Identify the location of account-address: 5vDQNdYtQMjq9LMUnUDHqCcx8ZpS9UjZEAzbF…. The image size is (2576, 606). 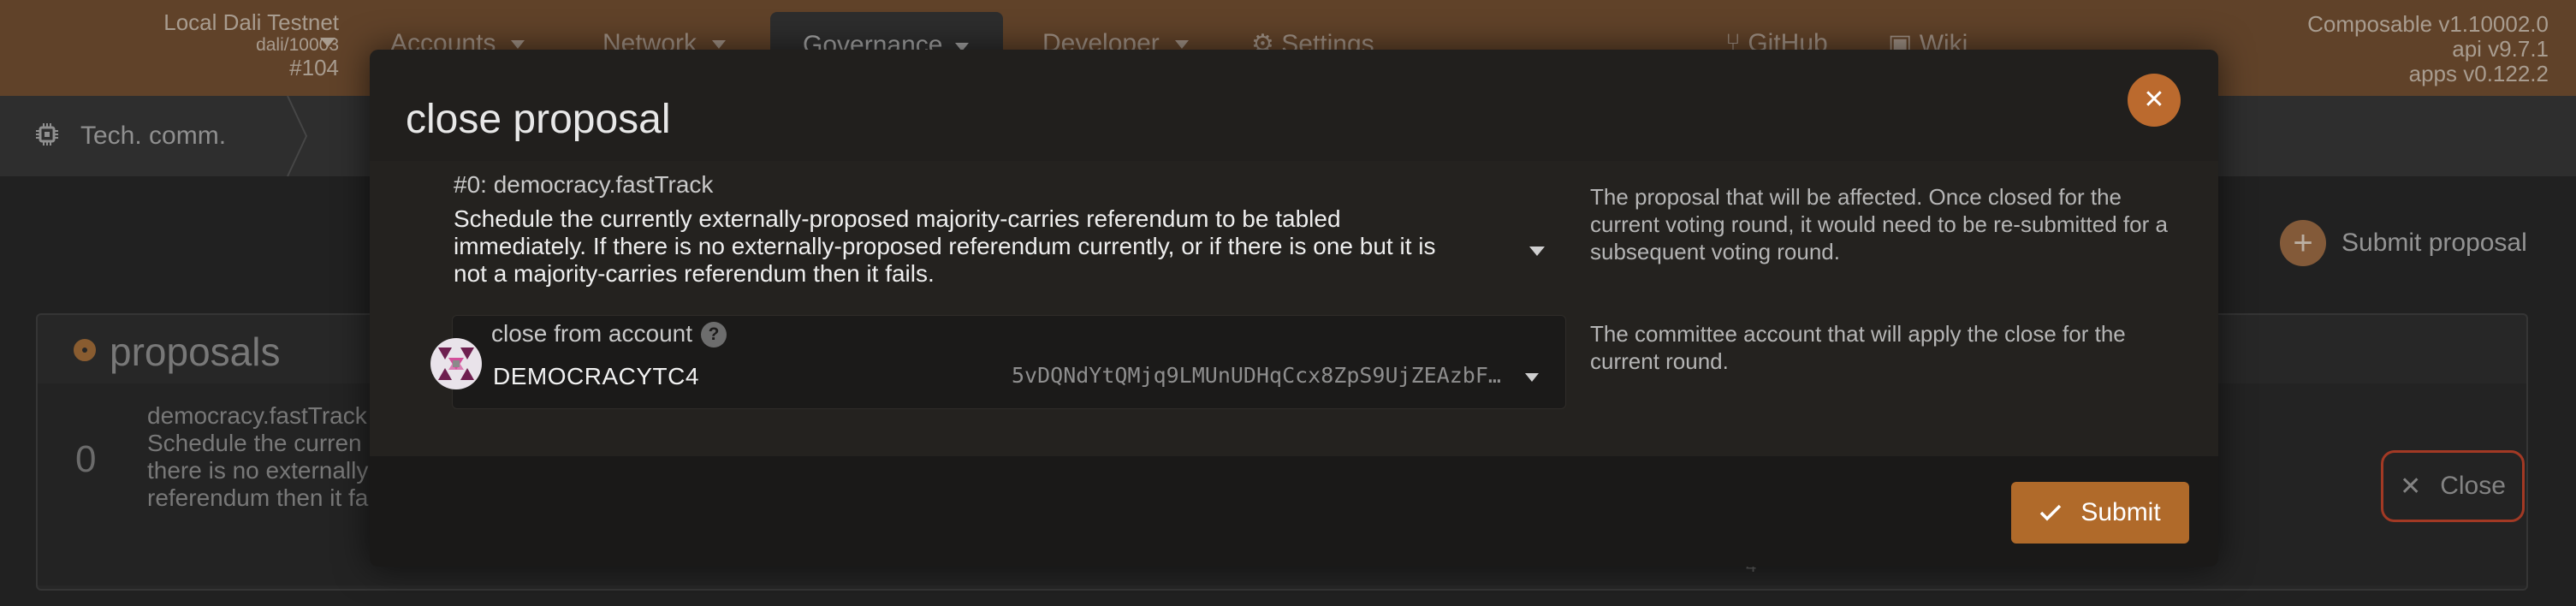
(1256, 375).